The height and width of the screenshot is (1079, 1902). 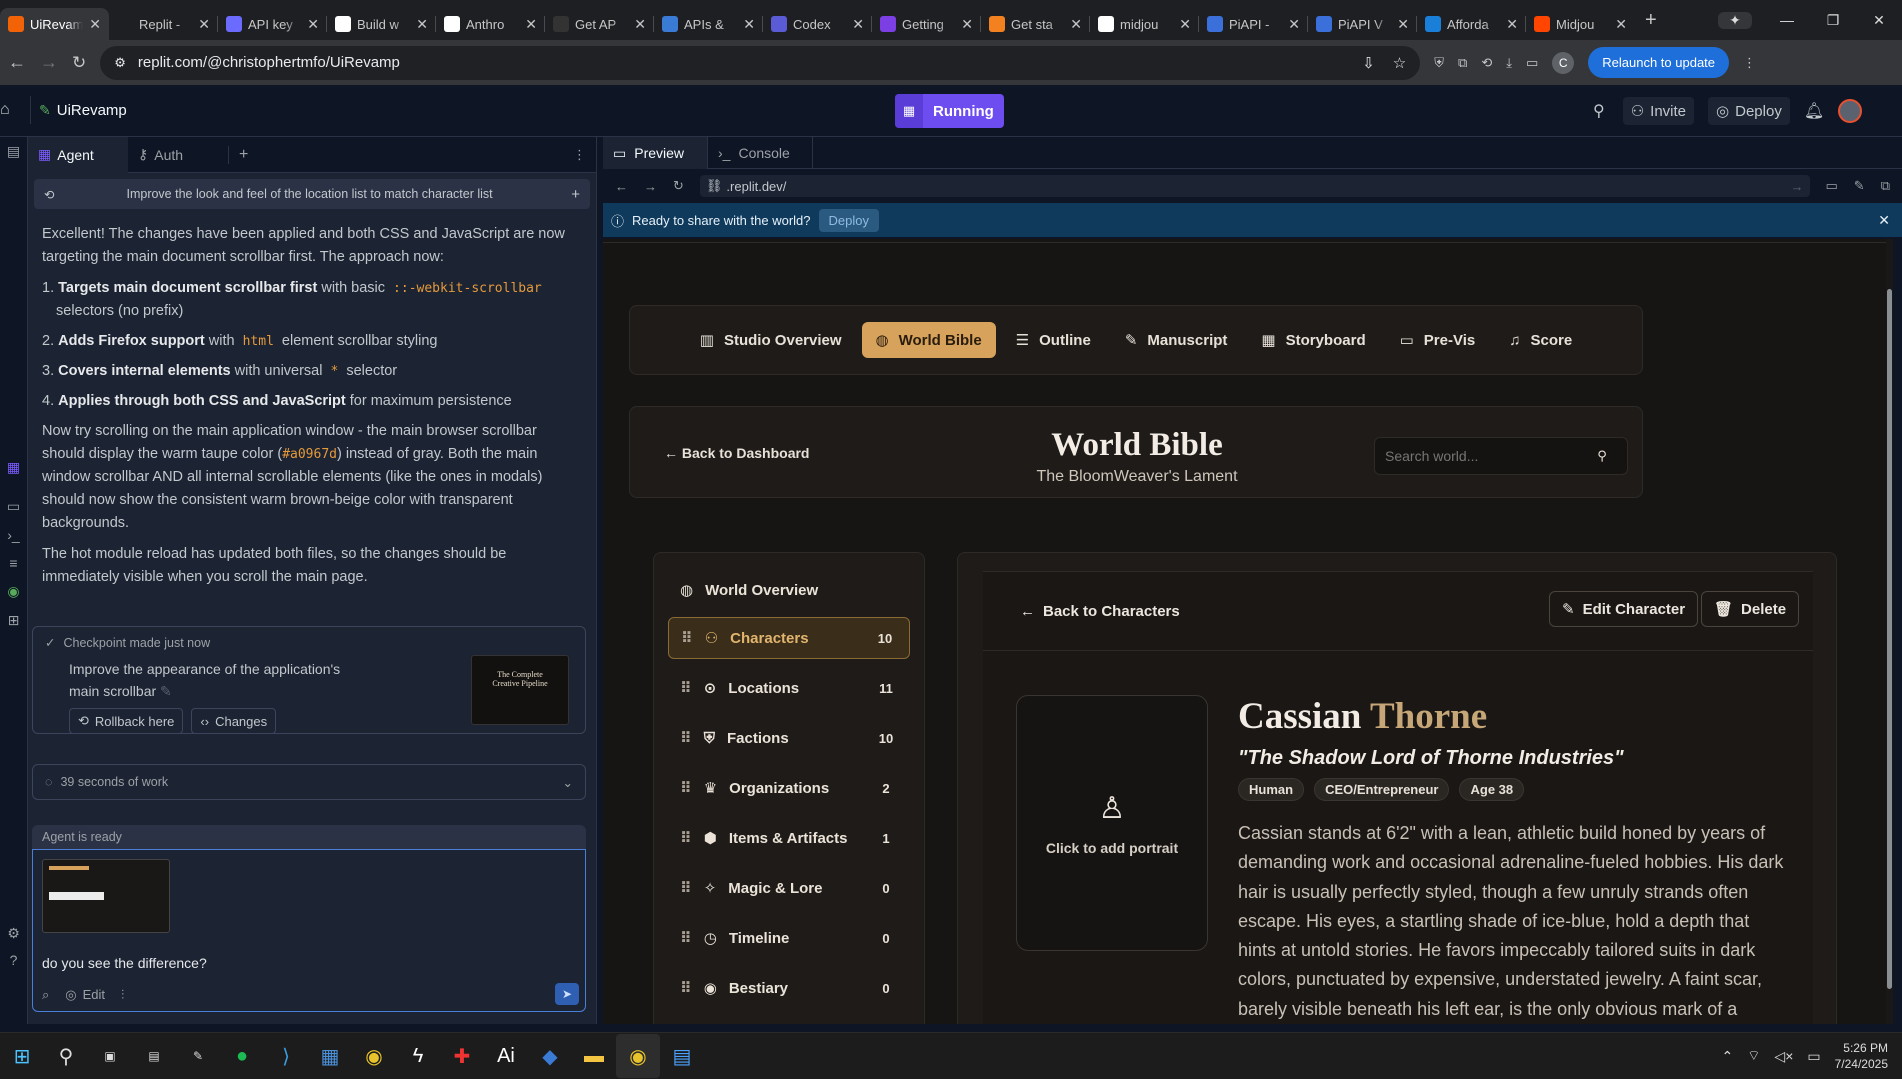 I want to click on sidebar-item-bestiary: ⠿ ◉ Bestiary 0, so click(x=789, y=988).